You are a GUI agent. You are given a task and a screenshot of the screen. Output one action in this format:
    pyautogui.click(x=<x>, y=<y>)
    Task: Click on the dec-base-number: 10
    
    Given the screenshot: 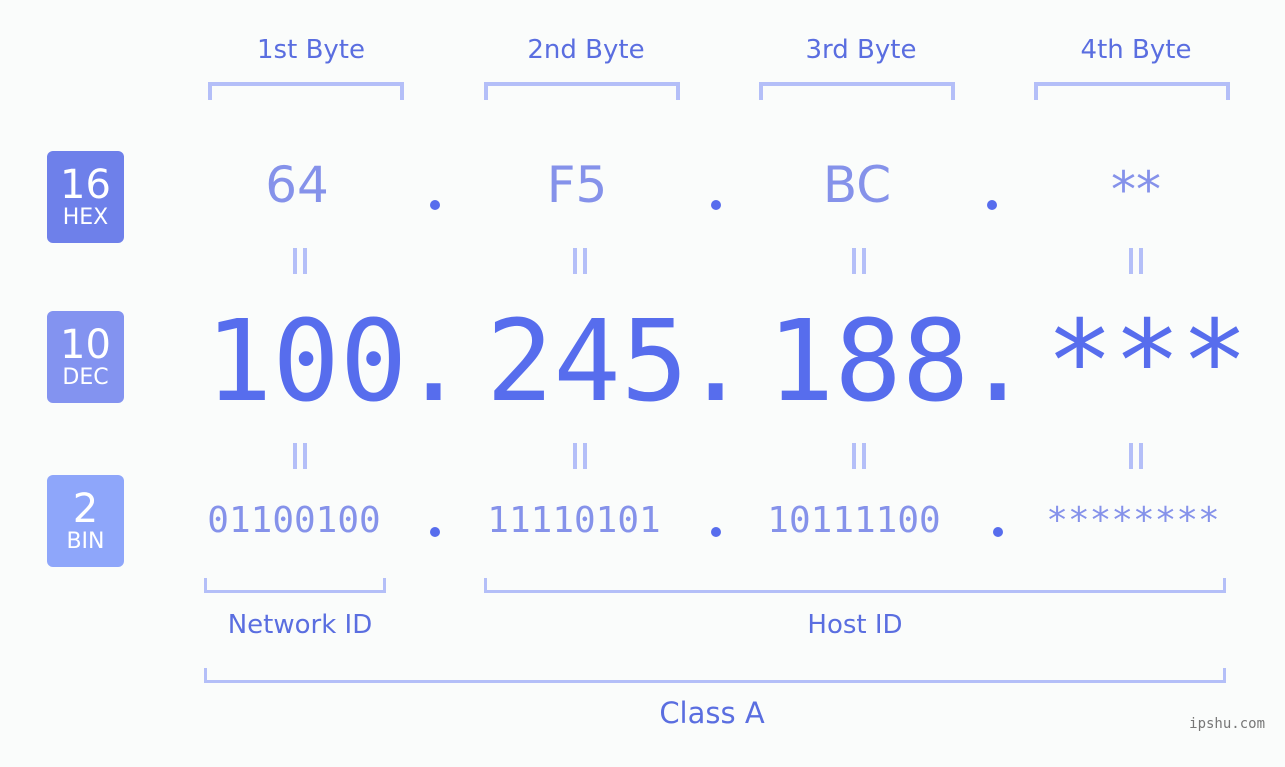 What is the action you would take?
    pyautogui.click(x=85, y=345)
    